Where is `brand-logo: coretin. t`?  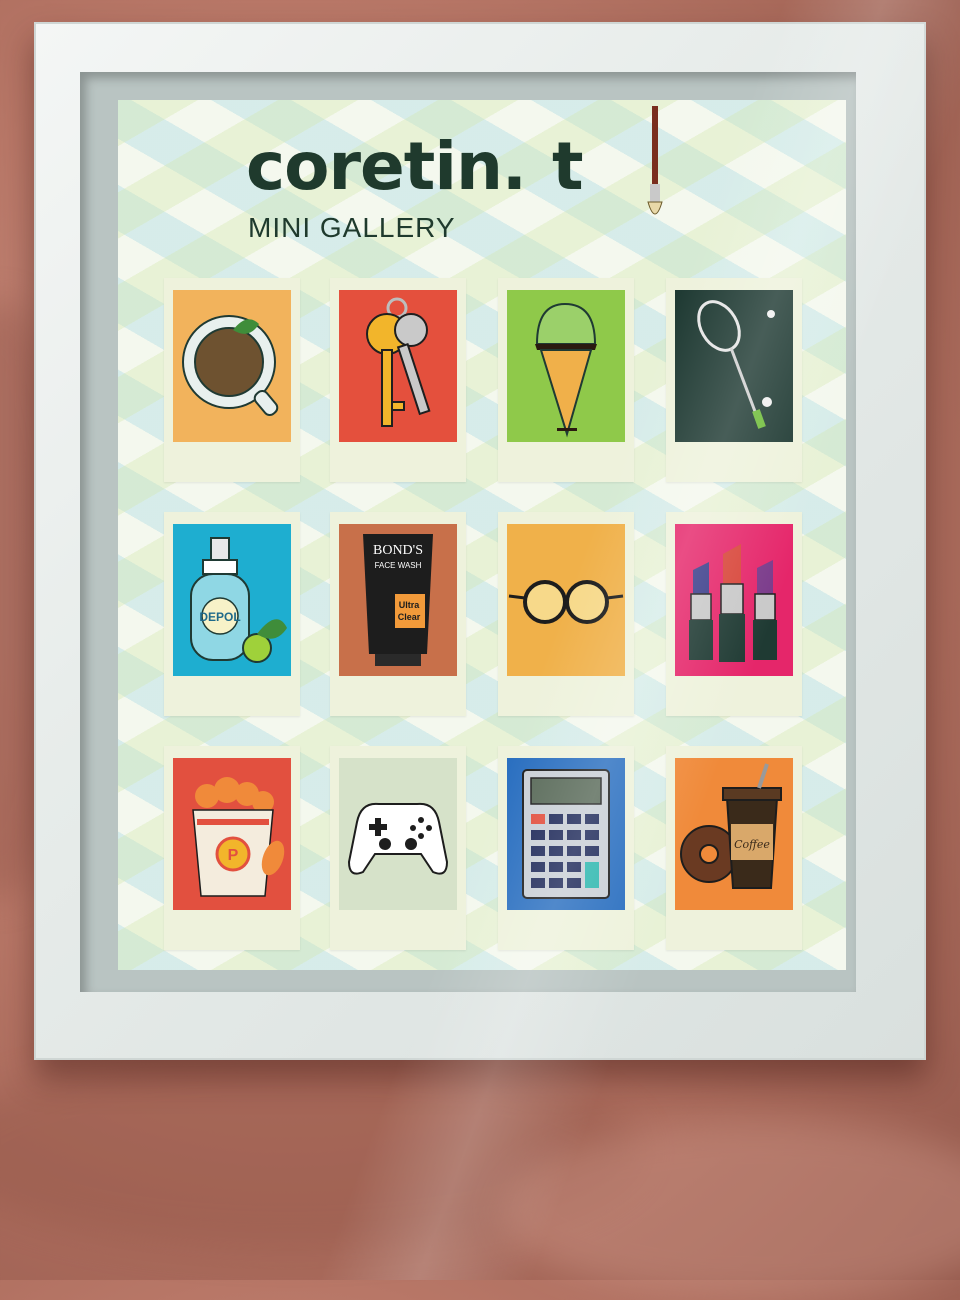
brand-logo: coretin. t is located at coordinates (415, 166).